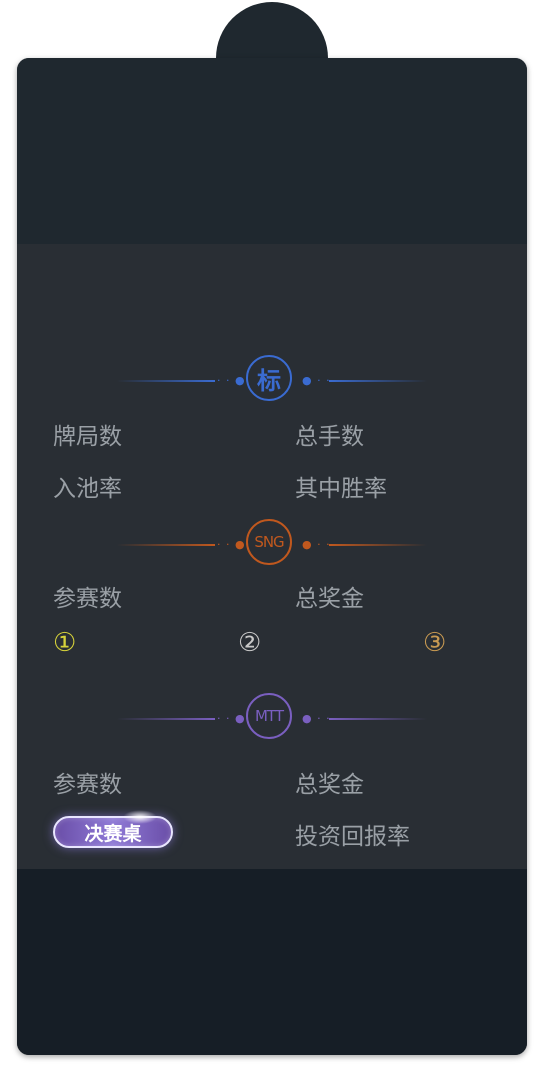 Image resolution: width=544 pixels, height=1072 pixels. Describe the element at coordinates (269, 716) in the screenshot. I see `section-badge-mtt: MTT` at that location.